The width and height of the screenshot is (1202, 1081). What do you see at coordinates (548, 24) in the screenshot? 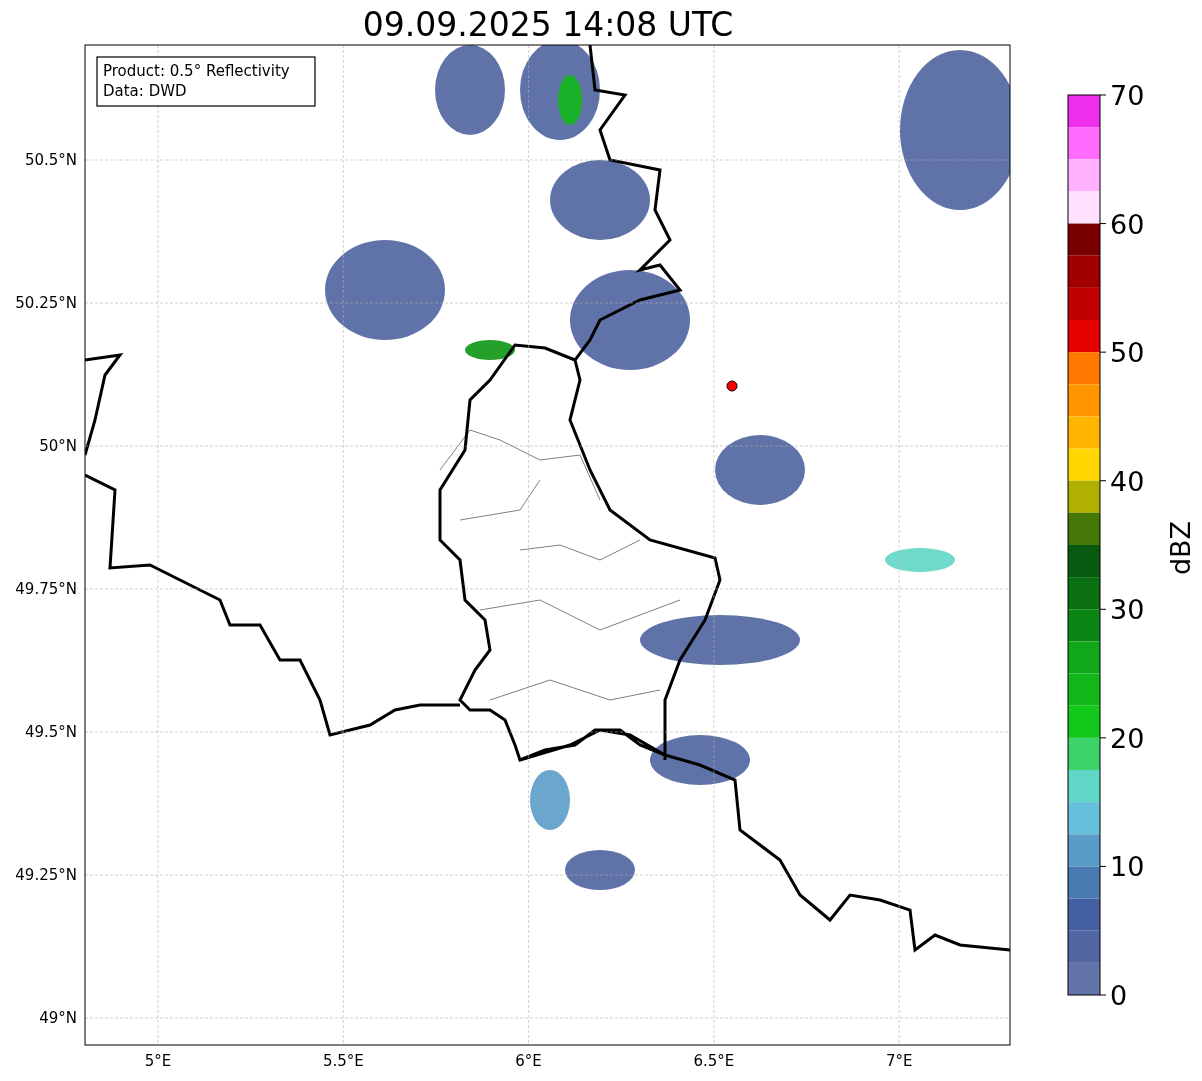
I see `plot-title: 09.09.2025 14:08 UTC` at bounding box center [548, 24].